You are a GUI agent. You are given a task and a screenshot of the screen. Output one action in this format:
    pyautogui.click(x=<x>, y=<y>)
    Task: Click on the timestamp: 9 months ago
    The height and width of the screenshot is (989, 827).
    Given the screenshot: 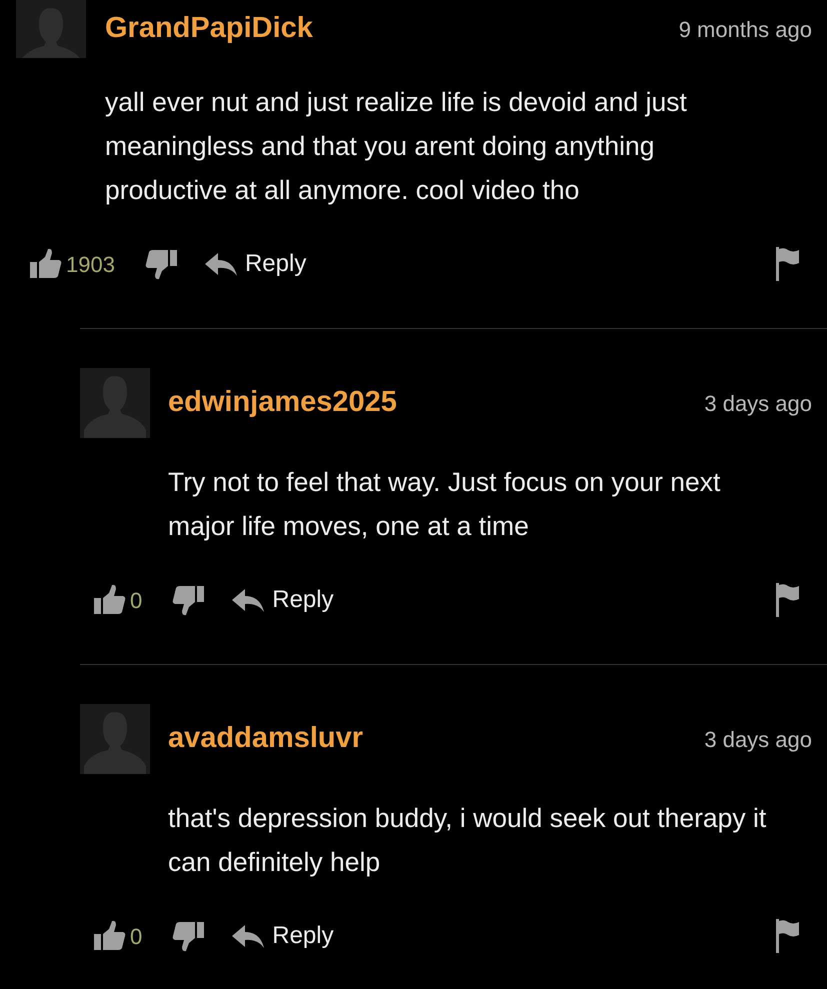 What is the action you would take?
    pyautogui.click(x=745, y=30)
    